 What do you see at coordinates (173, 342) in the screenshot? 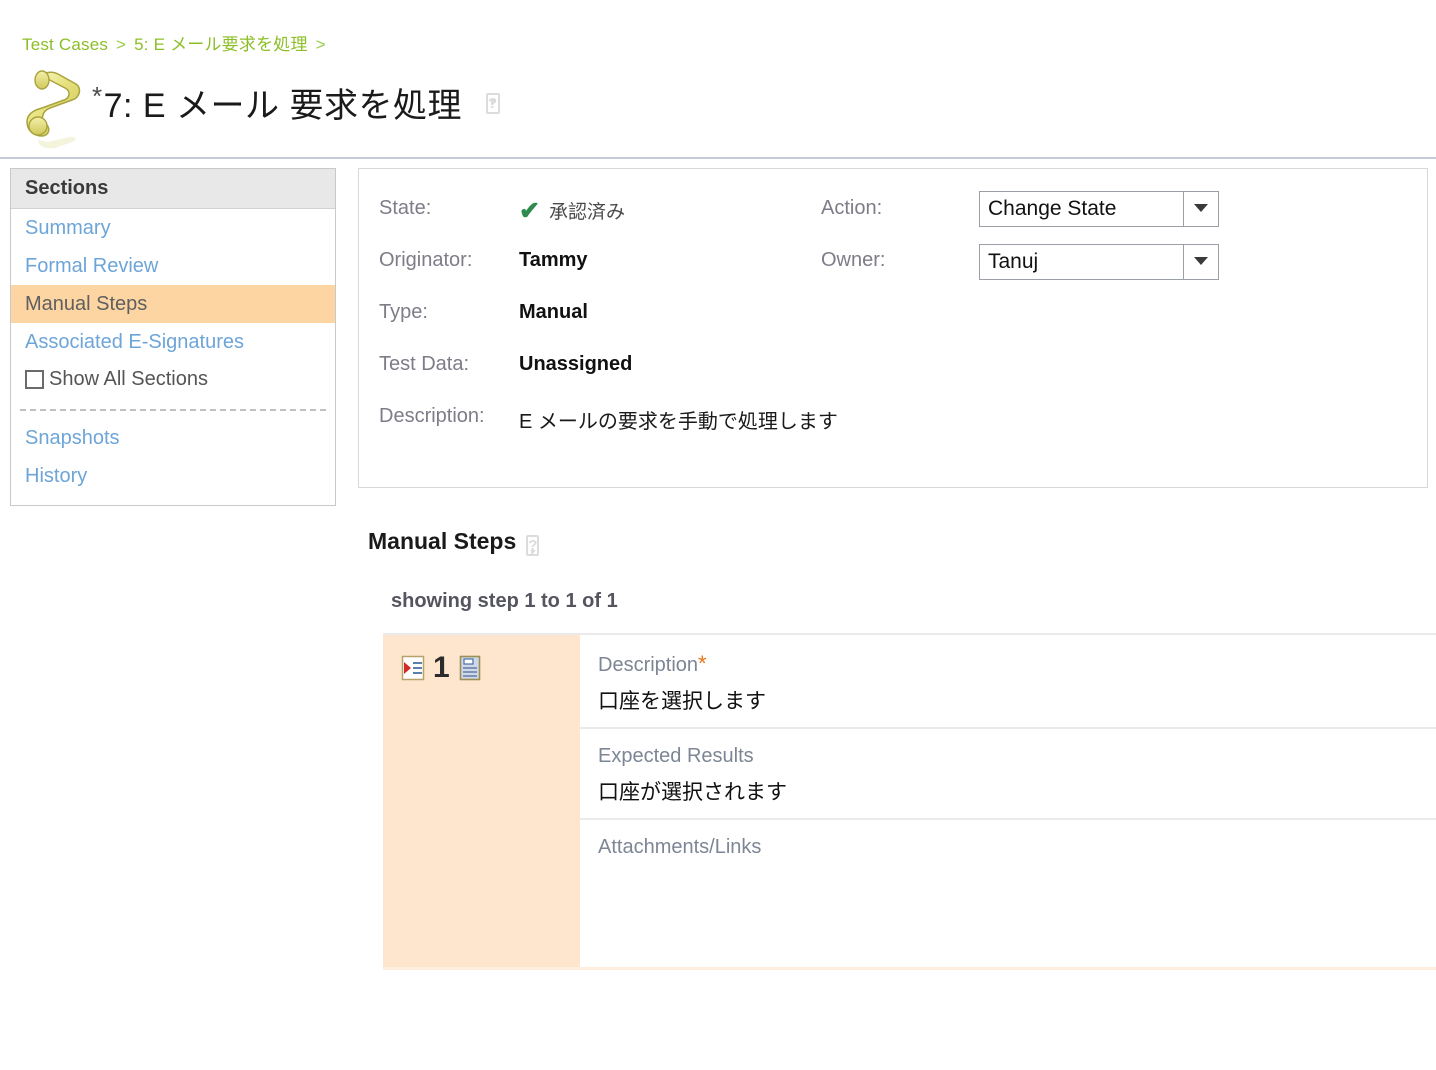
I see `sidebar-item-associated-e-signatures: Associated E-Signatures` at bounding box center [173, 342].